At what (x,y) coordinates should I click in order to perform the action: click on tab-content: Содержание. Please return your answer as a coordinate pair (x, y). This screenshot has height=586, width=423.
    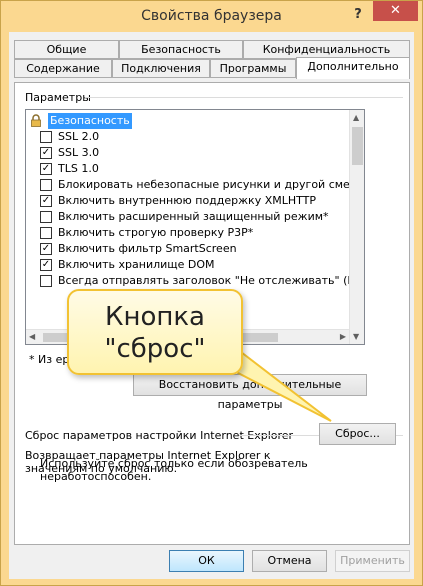
    Looking at the image, I should click on (63, 68).